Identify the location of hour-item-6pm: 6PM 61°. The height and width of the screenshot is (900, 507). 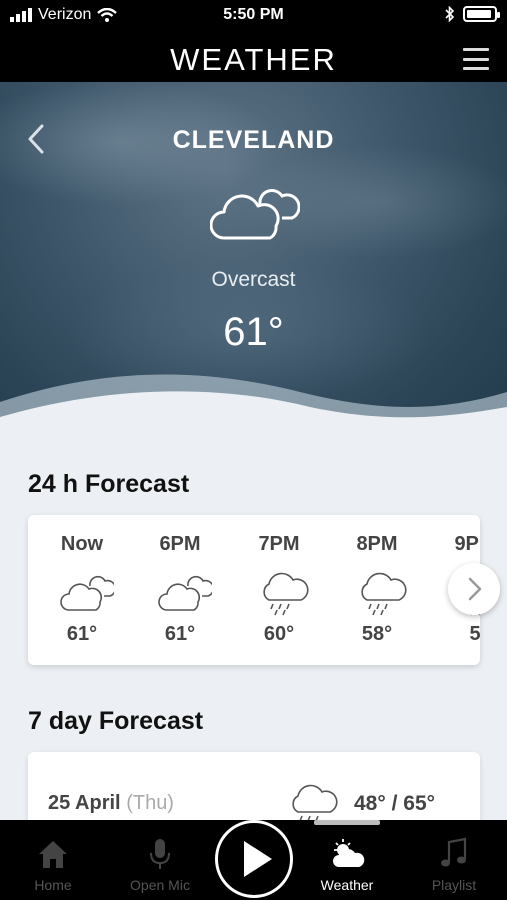
(180, 590).